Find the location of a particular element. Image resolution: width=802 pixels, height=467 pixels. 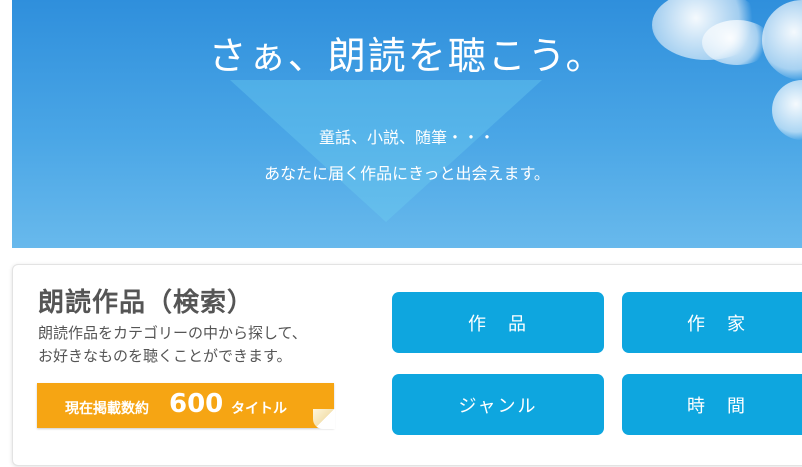

search-description-line1: 朗読作品をカテゴリーの中から探して、 is located at coordinates (172, 333).